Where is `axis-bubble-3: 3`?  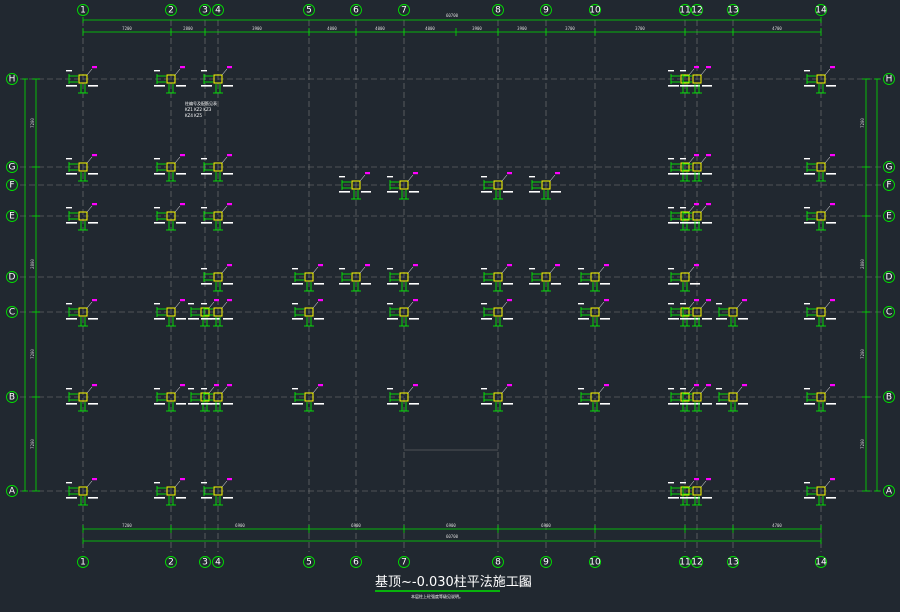
axis-bubble-3: 3 is located at coordinates (205, 562).